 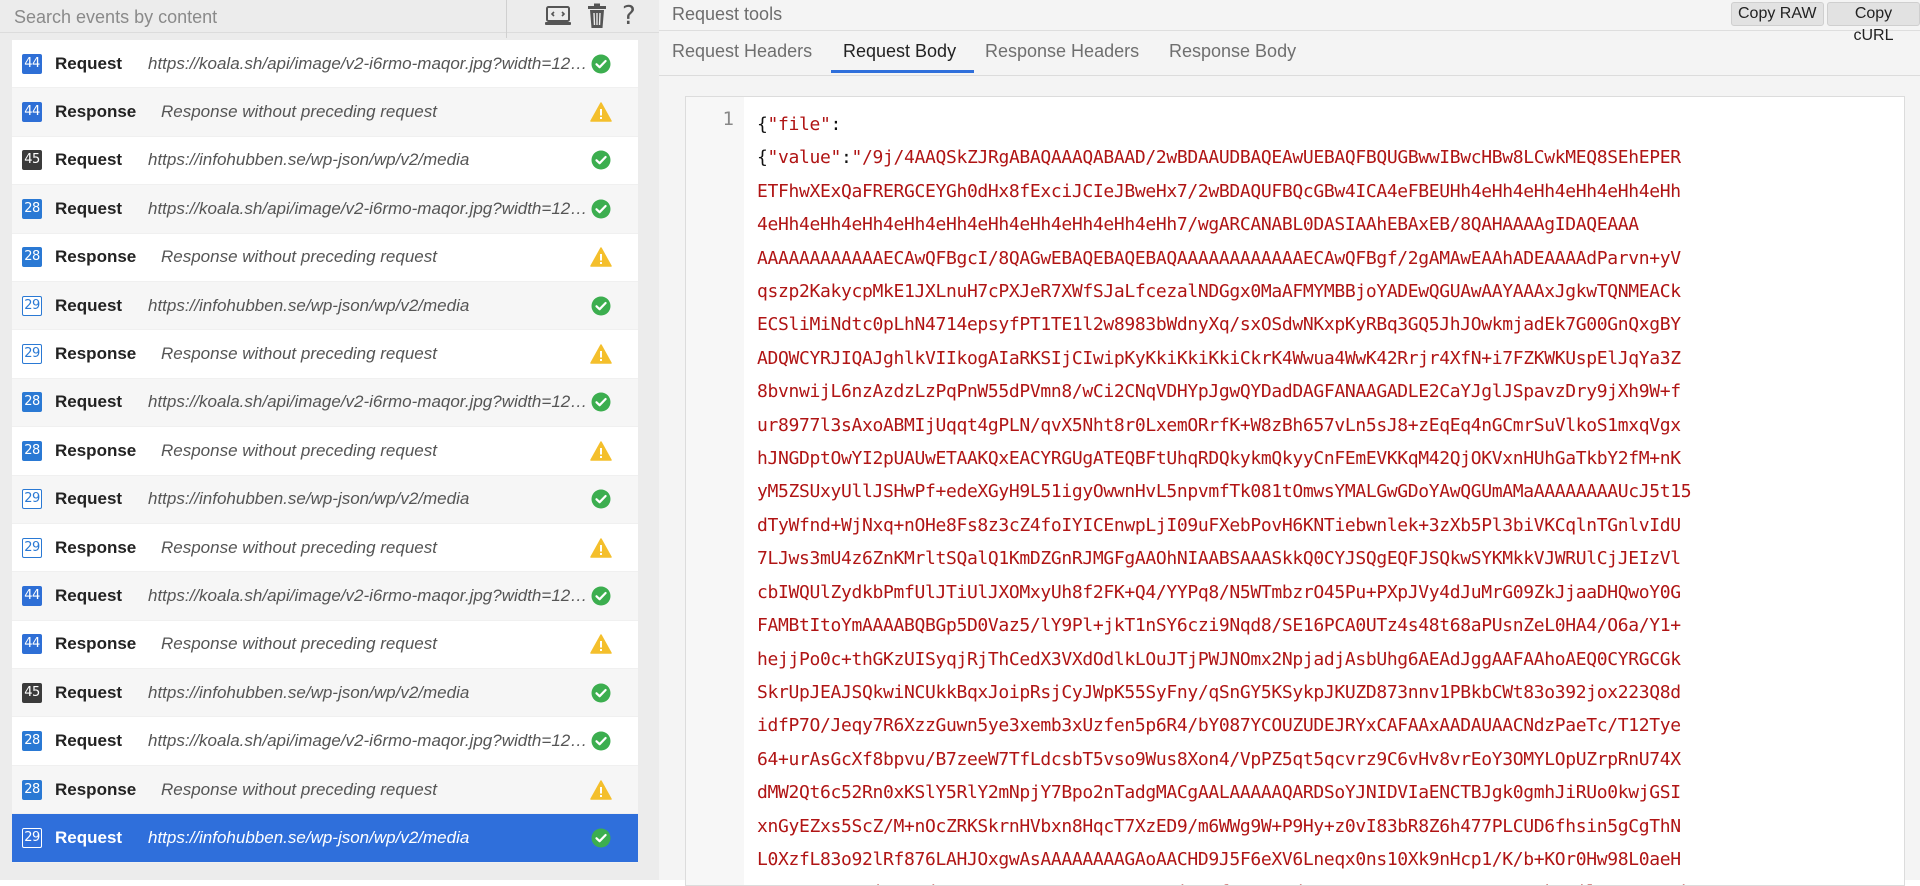 What do you see at coordinates (558, 16) in the screenshot?
I see `screen-icon` at bounding box center [558, 16].